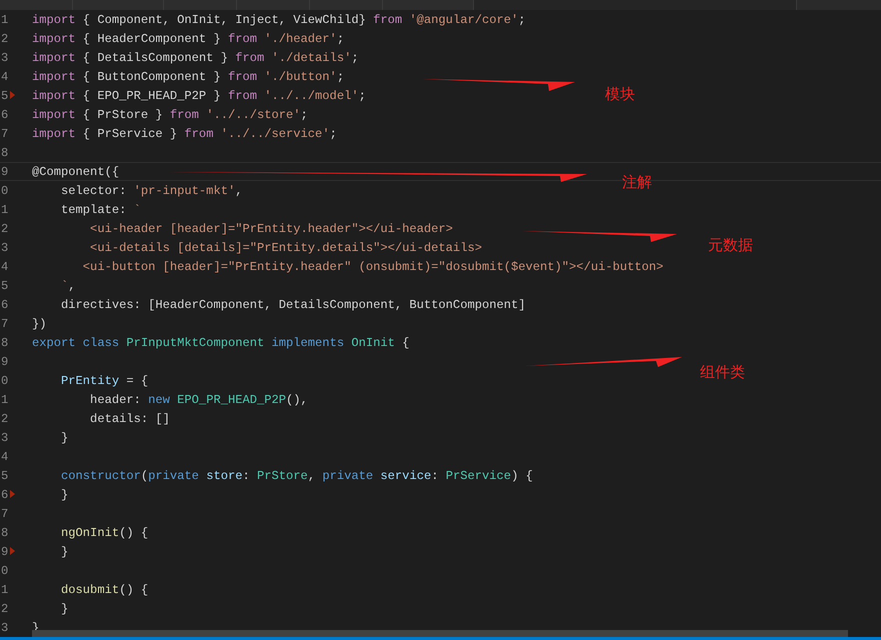 The width and height of the screenshot is (881, 640). What do you see at coordinates (271, 229) in the screenshot?
I see `code-token: <ui-header [header]="PrEntity.header"></ui-header>` at bounding box center [271, 229].